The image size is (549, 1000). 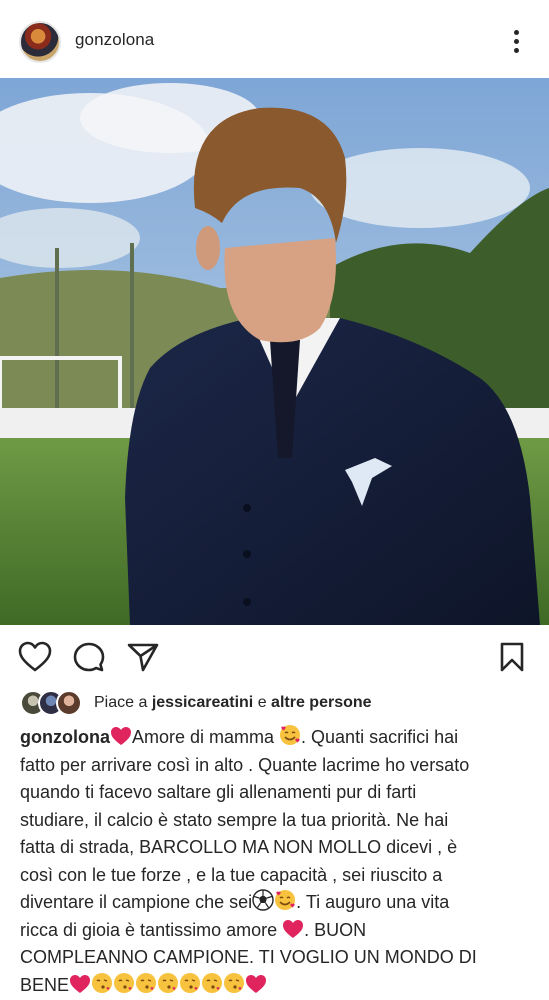 What do you see at coordinates (149, 929) in the screenshot?
I see `caption-text: ricca di gioia è tantissimo amore` at bounding box center [149, 929].